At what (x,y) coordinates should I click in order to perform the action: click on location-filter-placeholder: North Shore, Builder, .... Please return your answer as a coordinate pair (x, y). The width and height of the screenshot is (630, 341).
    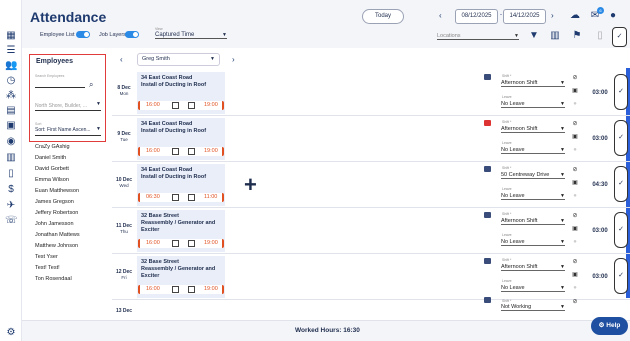
    Looking at the image, I should click on (61, 106).